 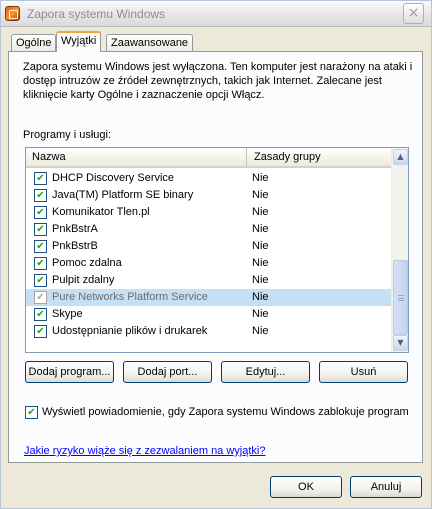 I want to click on tab-advanced: Zaawansowane, so click(x=150, y=42).